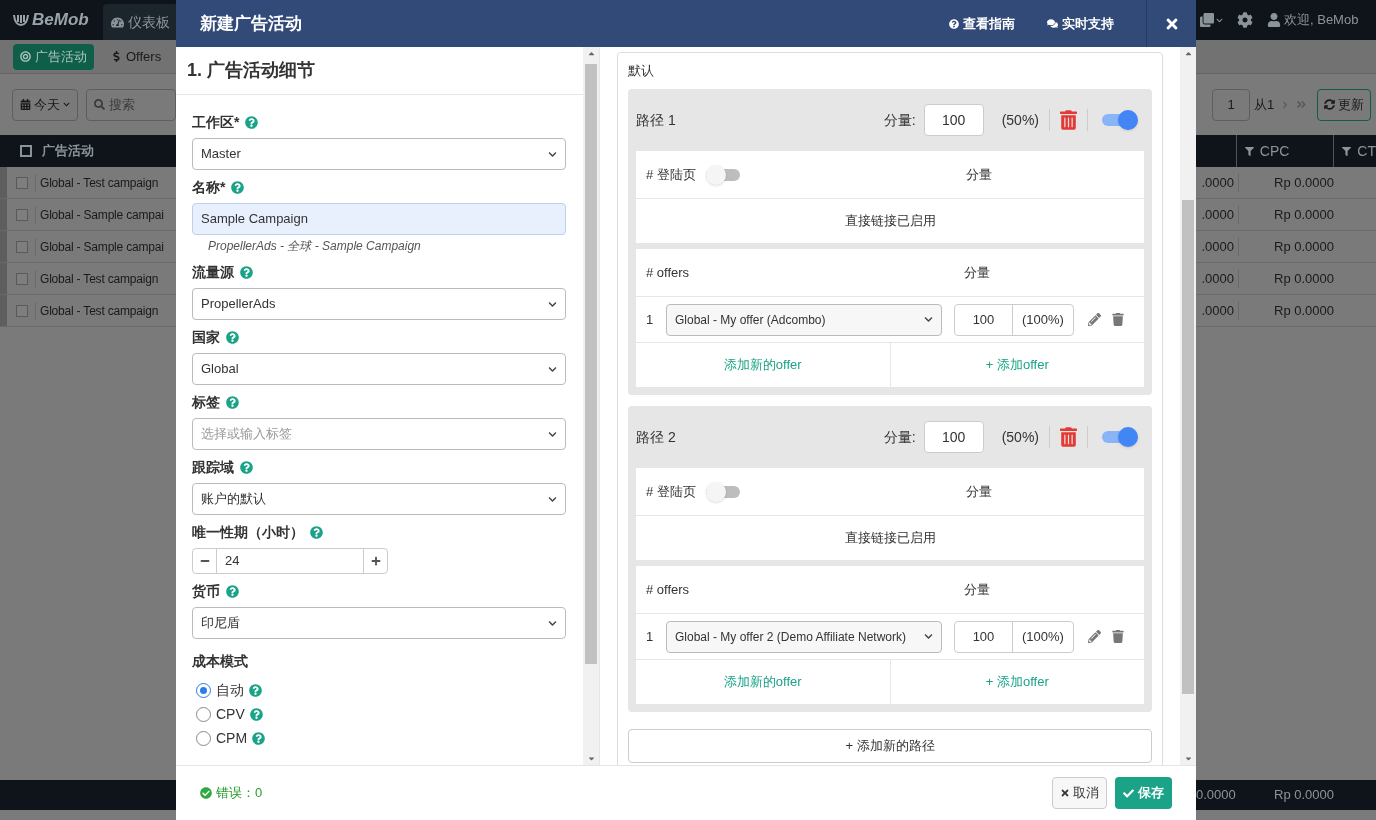 Image resolution: width=1376 pixels, height=820 pixels. What do you see at coordinates (139, 22) in the screenshot?
I see `dashboard-tab: 仪表板` at bounding box center [139, 22].